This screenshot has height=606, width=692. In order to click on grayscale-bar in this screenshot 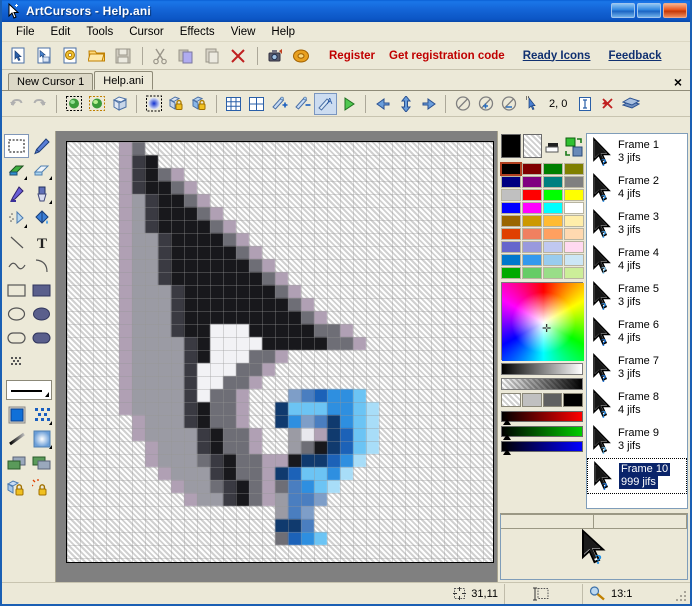, I will do `click(542, 369)`.